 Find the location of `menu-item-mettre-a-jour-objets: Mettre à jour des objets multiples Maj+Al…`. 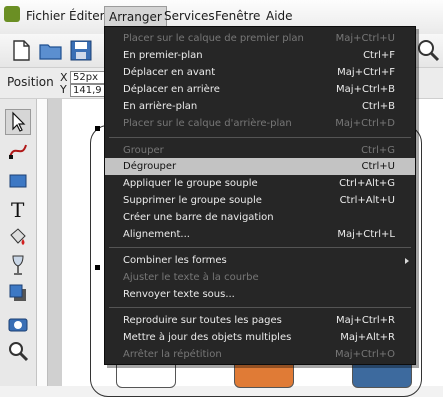

menu-item-mettre-a-jour-objets: Mettre à jour des objets multiples Maj+Al… is located at coordinates (260, 337).